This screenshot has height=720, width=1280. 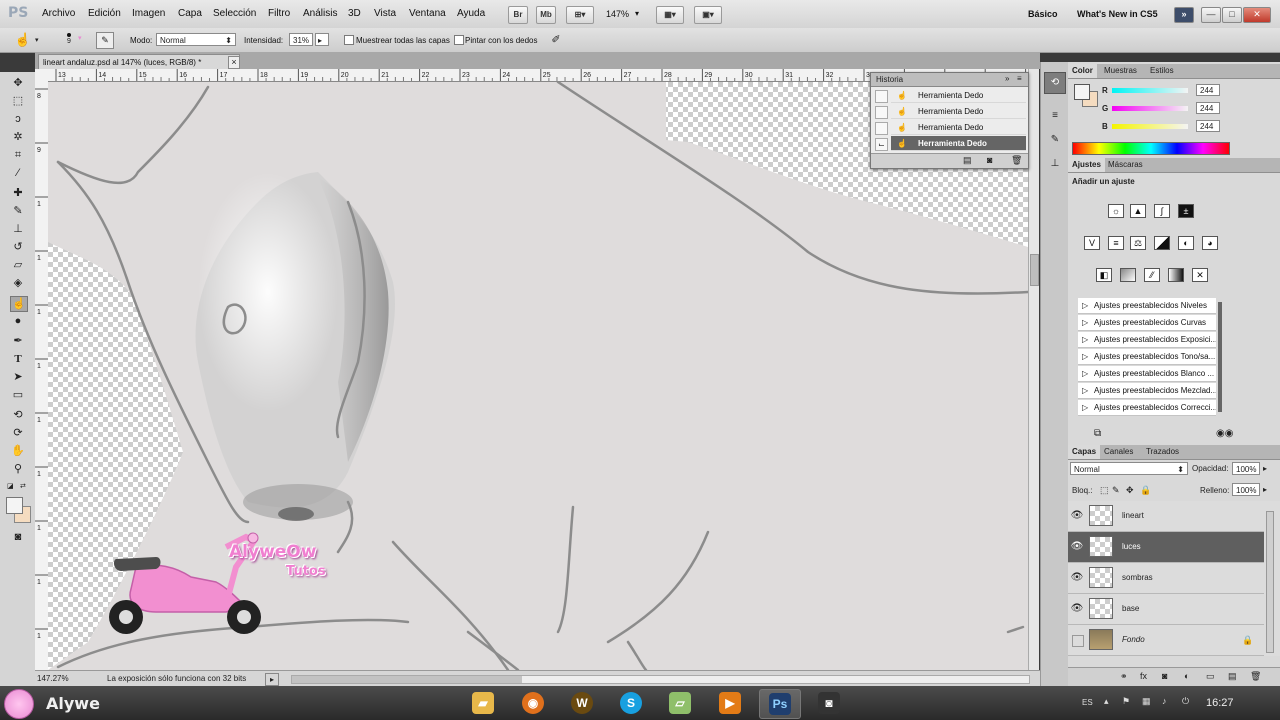 I want to click on channel-b-input: 244, so click(x=1208, y=126).